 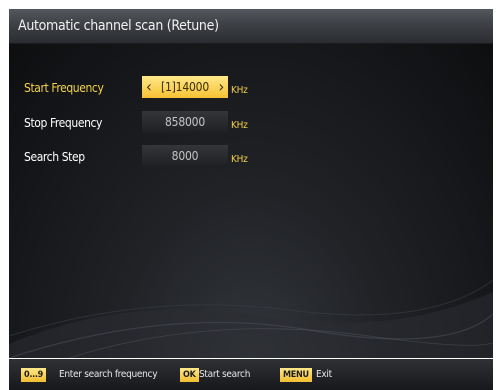 I want to click on start-frequency-value: [1]14000, so click(x=185, y=87).